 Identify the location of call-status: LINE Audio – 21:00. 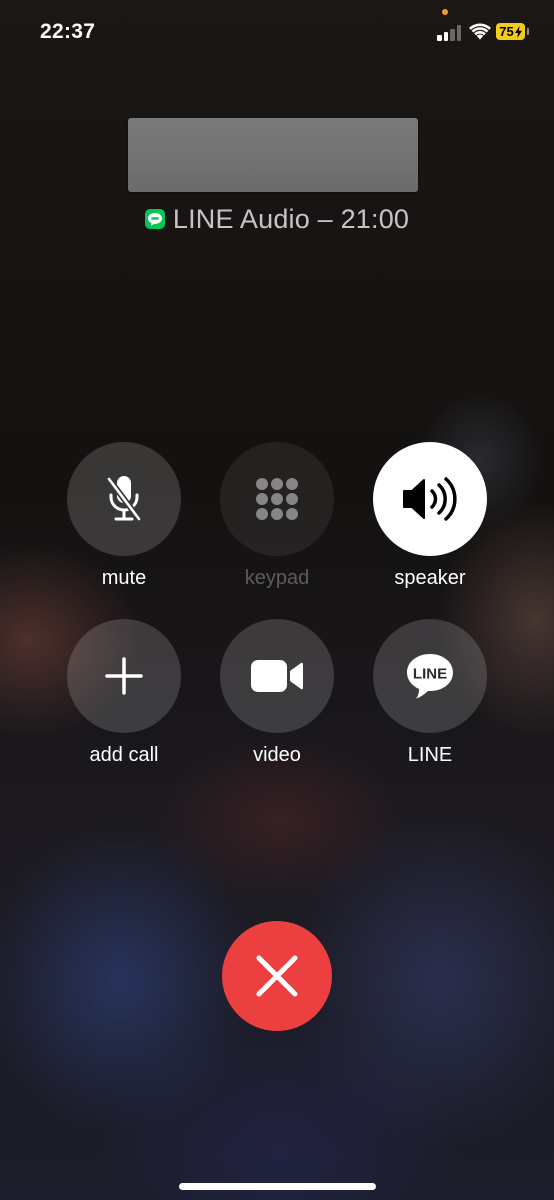
(277, 219).